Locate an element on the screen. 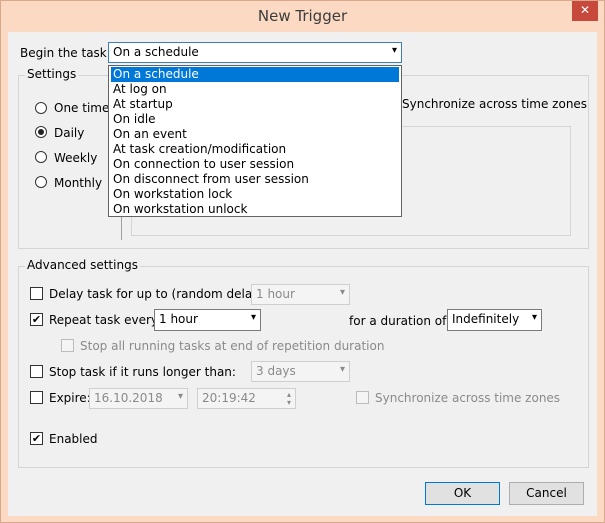 The height and width of the screenshot is (523, 605). window-title: New Trigger is located at coordinates (302, 16).